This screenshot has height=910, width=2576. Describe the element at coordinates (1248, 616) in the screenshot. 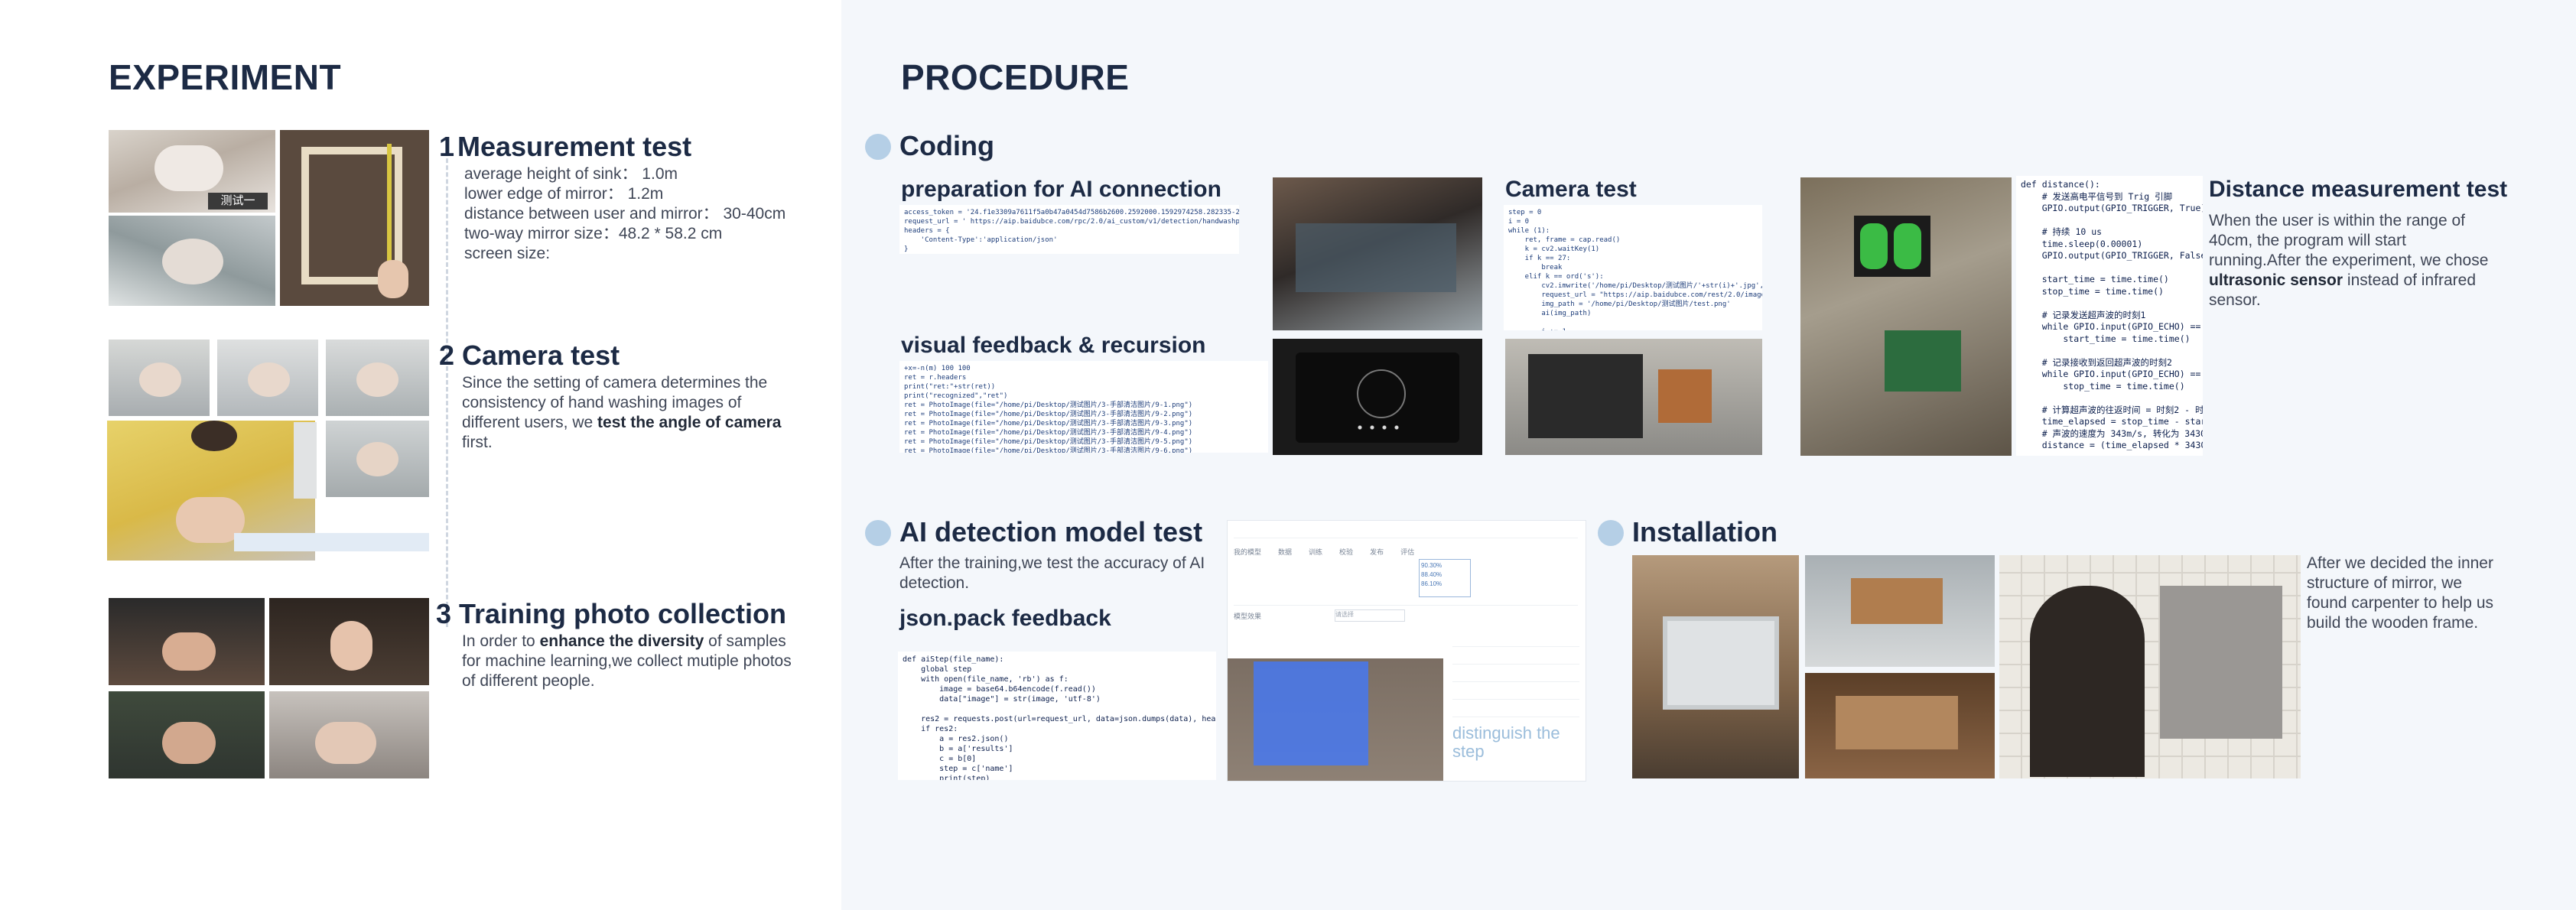

I see `model-effect-label: 模型效果` at that location.